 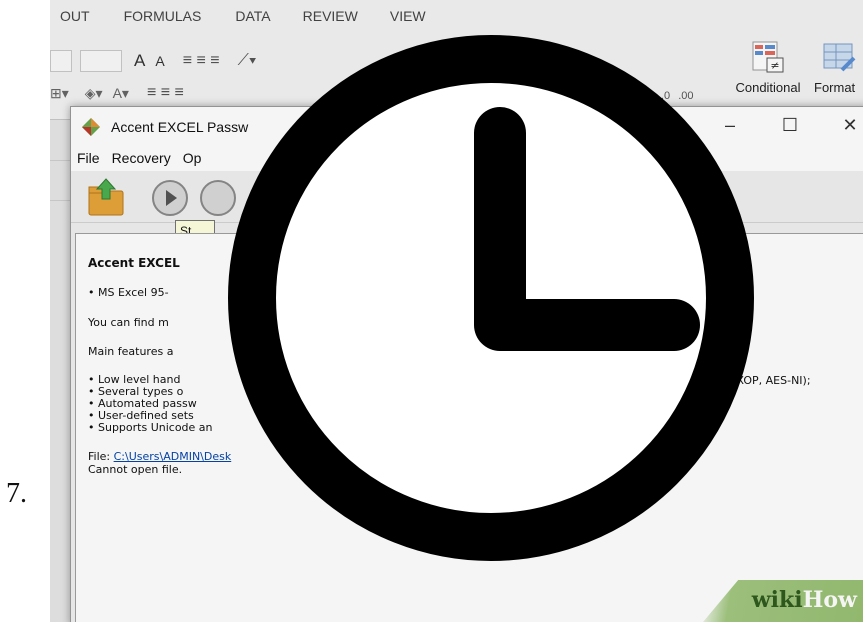 I want to click on shrink-font-icon: A, so click(x=159, y=61).